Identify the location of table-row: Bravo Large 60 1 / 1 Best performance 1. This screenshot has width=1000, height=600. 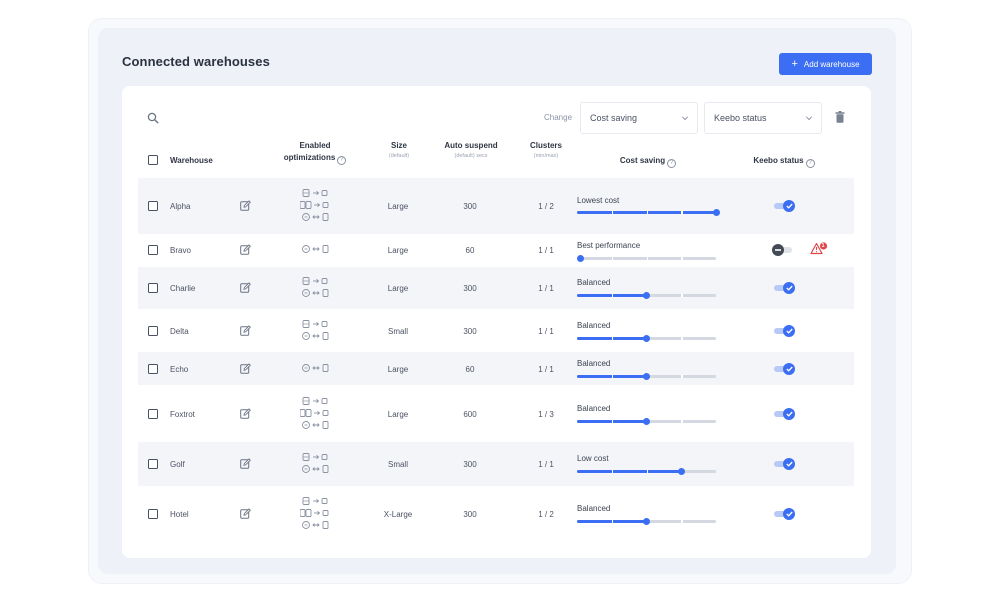
(496, 250).